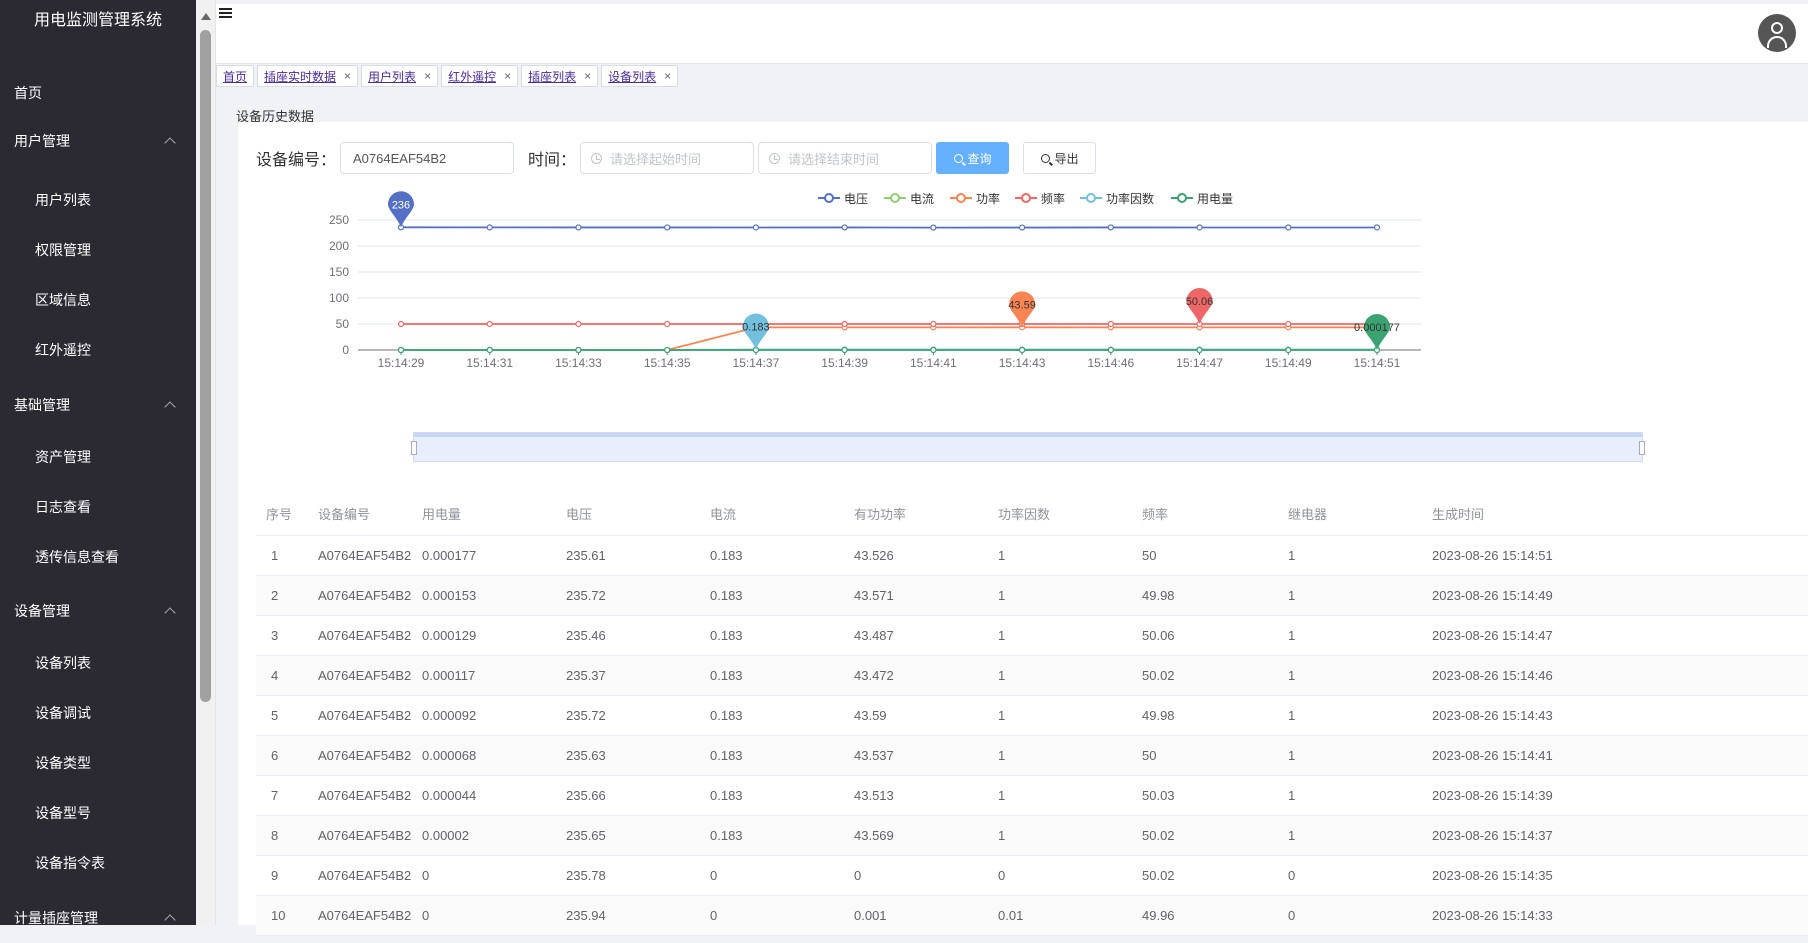 Image resolution: width=1808 pixels, height=943 pixels. Describe the element at coordinates (98, 663) in the screenshot. I see `sidebar-item-11: 设备列表` at that location.